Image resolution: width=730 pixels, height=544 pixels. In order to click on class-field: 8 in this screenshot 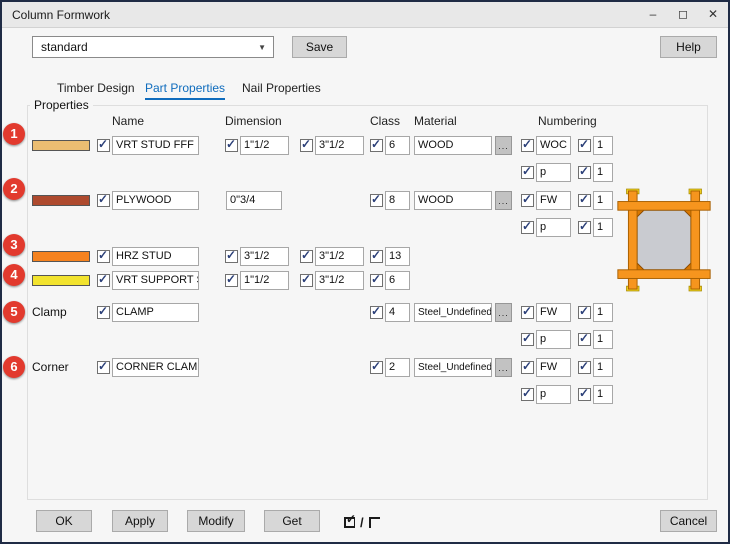, I will do `click(397, 200)`.